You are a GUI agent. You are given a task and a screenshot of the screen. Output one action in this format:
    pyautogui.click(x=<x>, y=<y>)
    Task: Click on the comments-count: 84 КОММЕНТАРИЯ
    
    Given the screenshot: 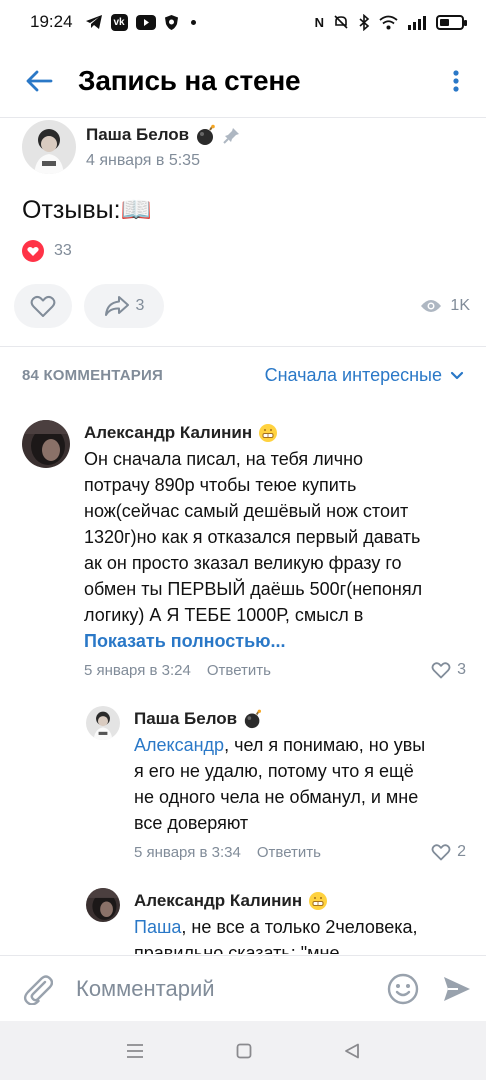 What is the action you would take?
    pyautogui.click(x=92, y=375)
    